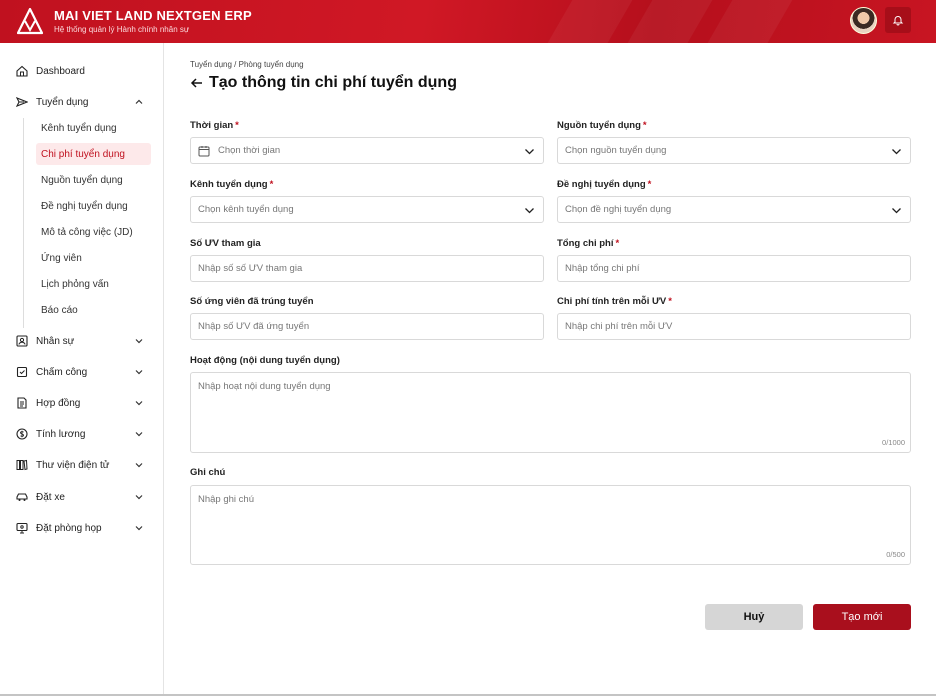  What do you see at coordinates (367, 326) in the screenshot?
I see `hired-input: Nhập số ƯV đã ứng tuyển` at bounding box center [367, 326].